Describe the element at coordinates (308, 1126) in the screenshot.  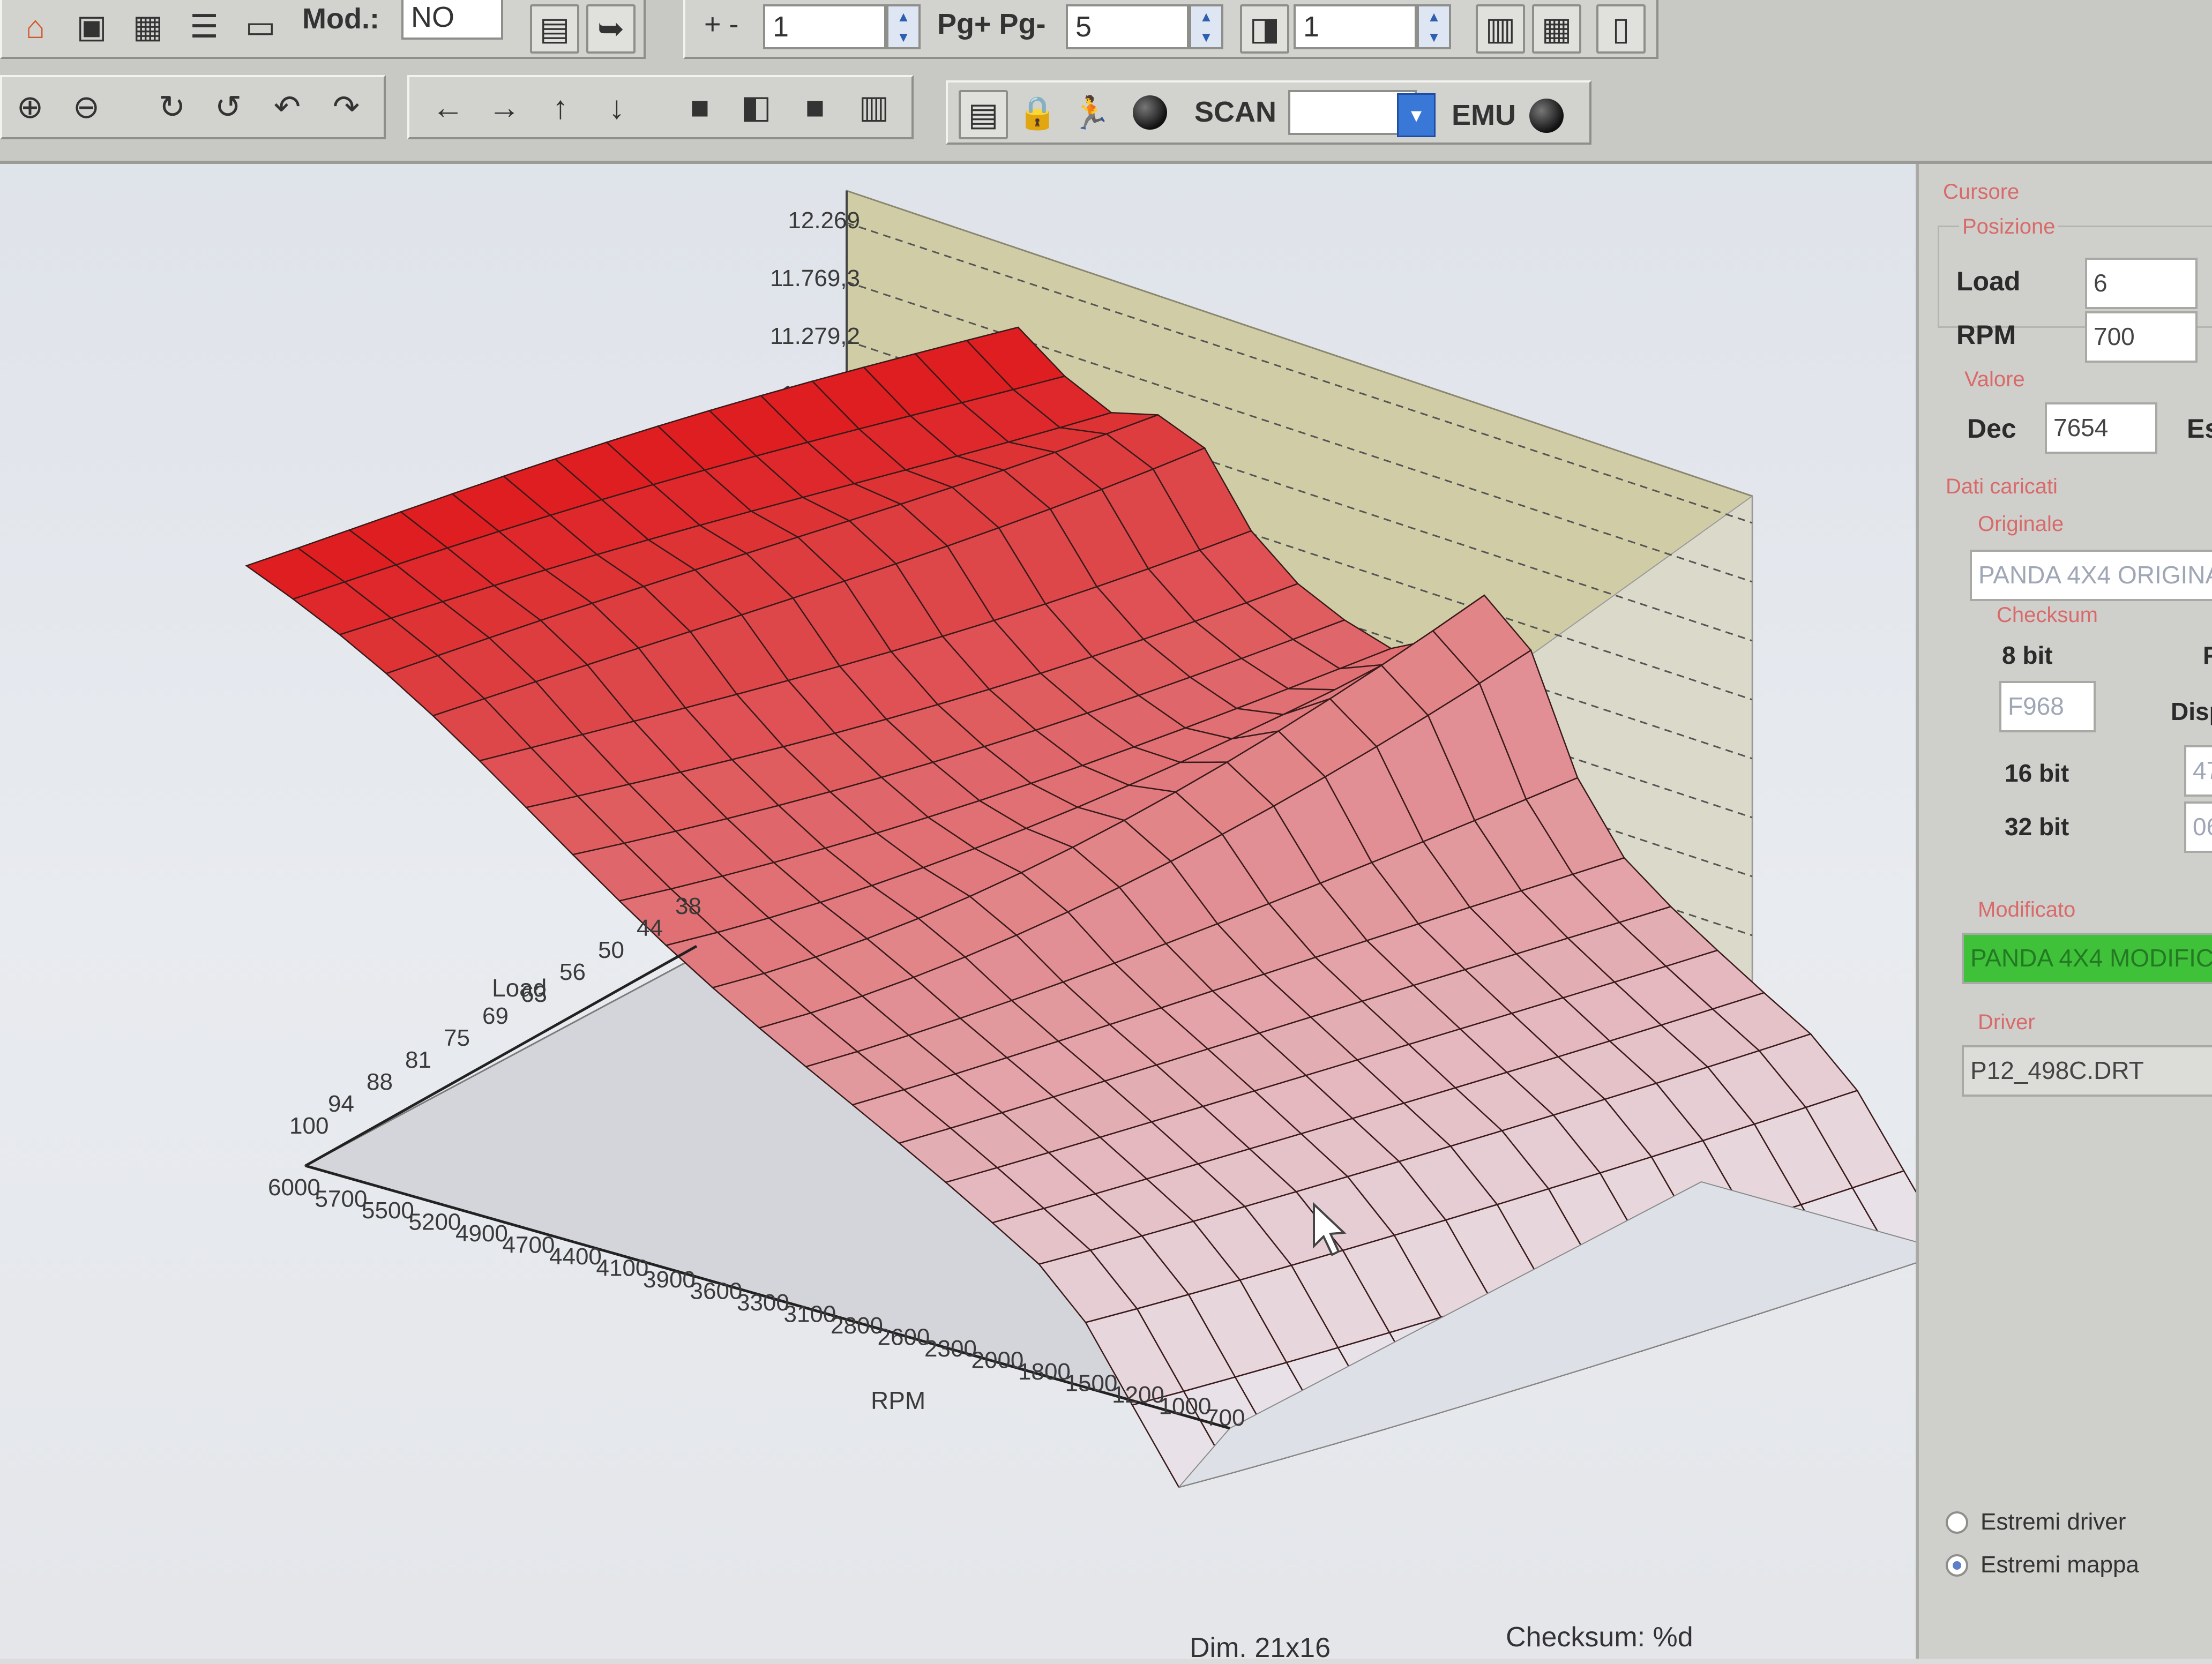
I see `load-tick-label: 100` at that location.